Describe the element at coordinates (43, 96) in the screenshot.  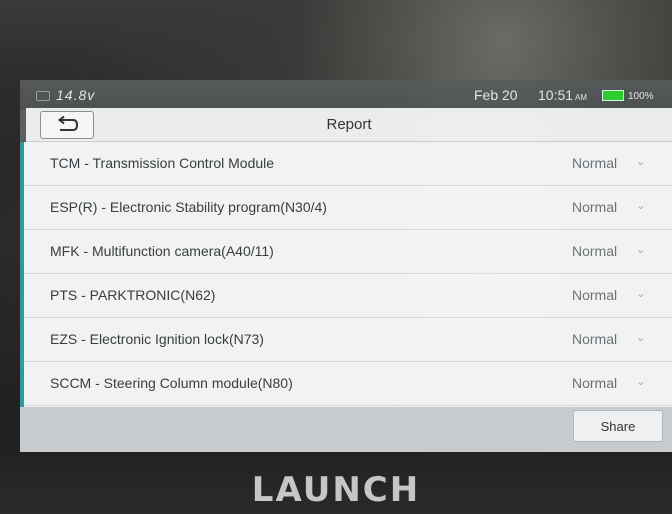
I see `car-icon` at that location.